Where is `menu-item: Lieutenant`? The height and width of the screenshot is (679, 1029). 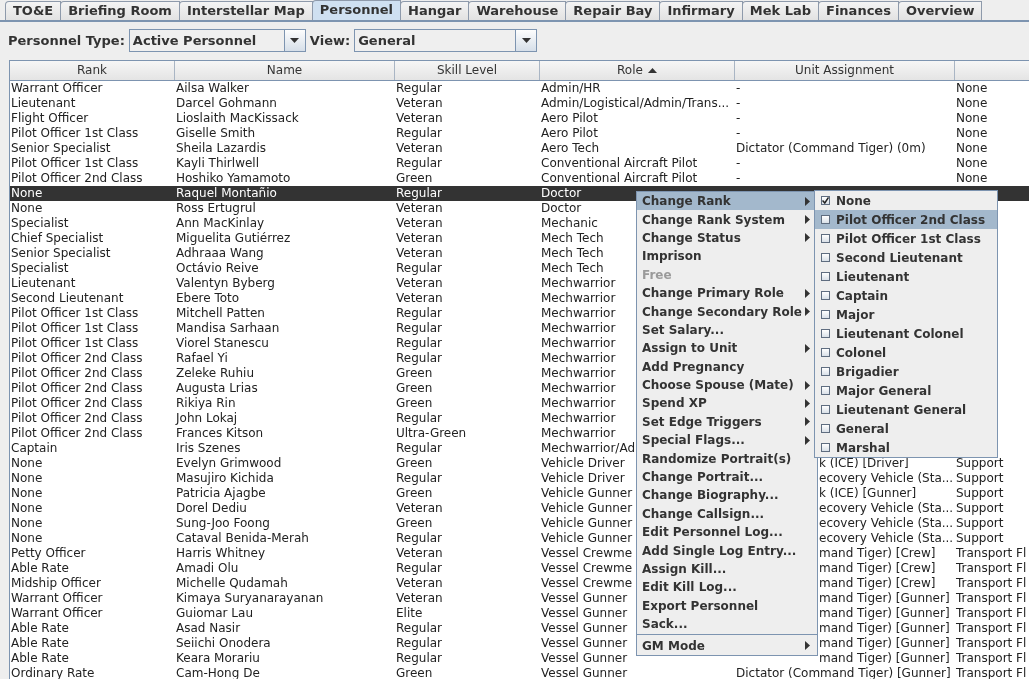 menu-item: Lieutenant is located at coordinates (906, 276).